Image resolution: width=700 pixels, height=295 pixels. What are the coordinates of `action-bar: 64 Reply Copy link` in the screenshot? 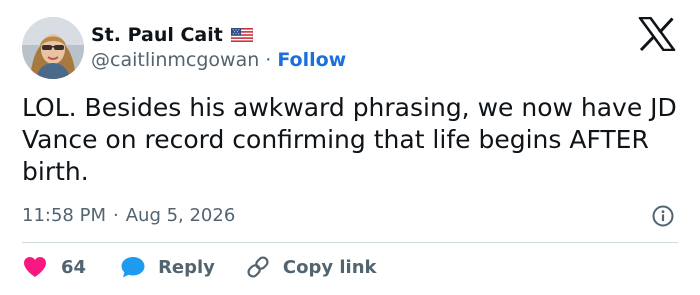 It's located at (199, 267).